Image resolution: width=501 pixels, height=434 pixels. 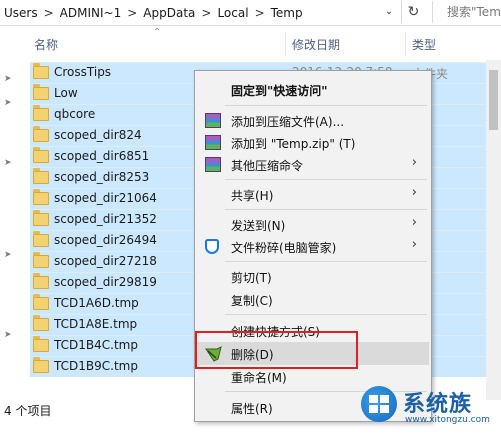 I want to click on file-name: scoped_dir6851, so click(x=102, y=156).